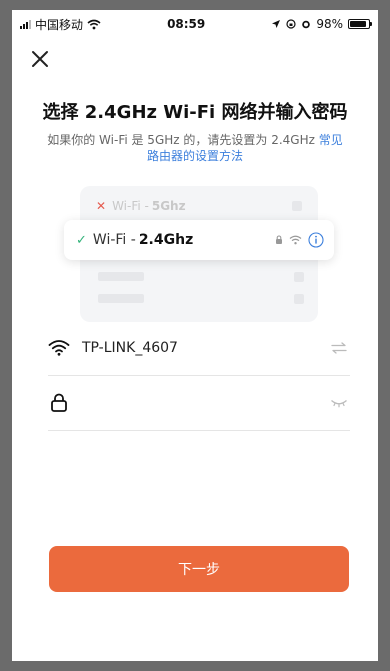 The height and width of the screenshot is (671, 390). Describe the element at coordinates (339, 403) in the screenshot. I see `eye-closed-icon` at that location.